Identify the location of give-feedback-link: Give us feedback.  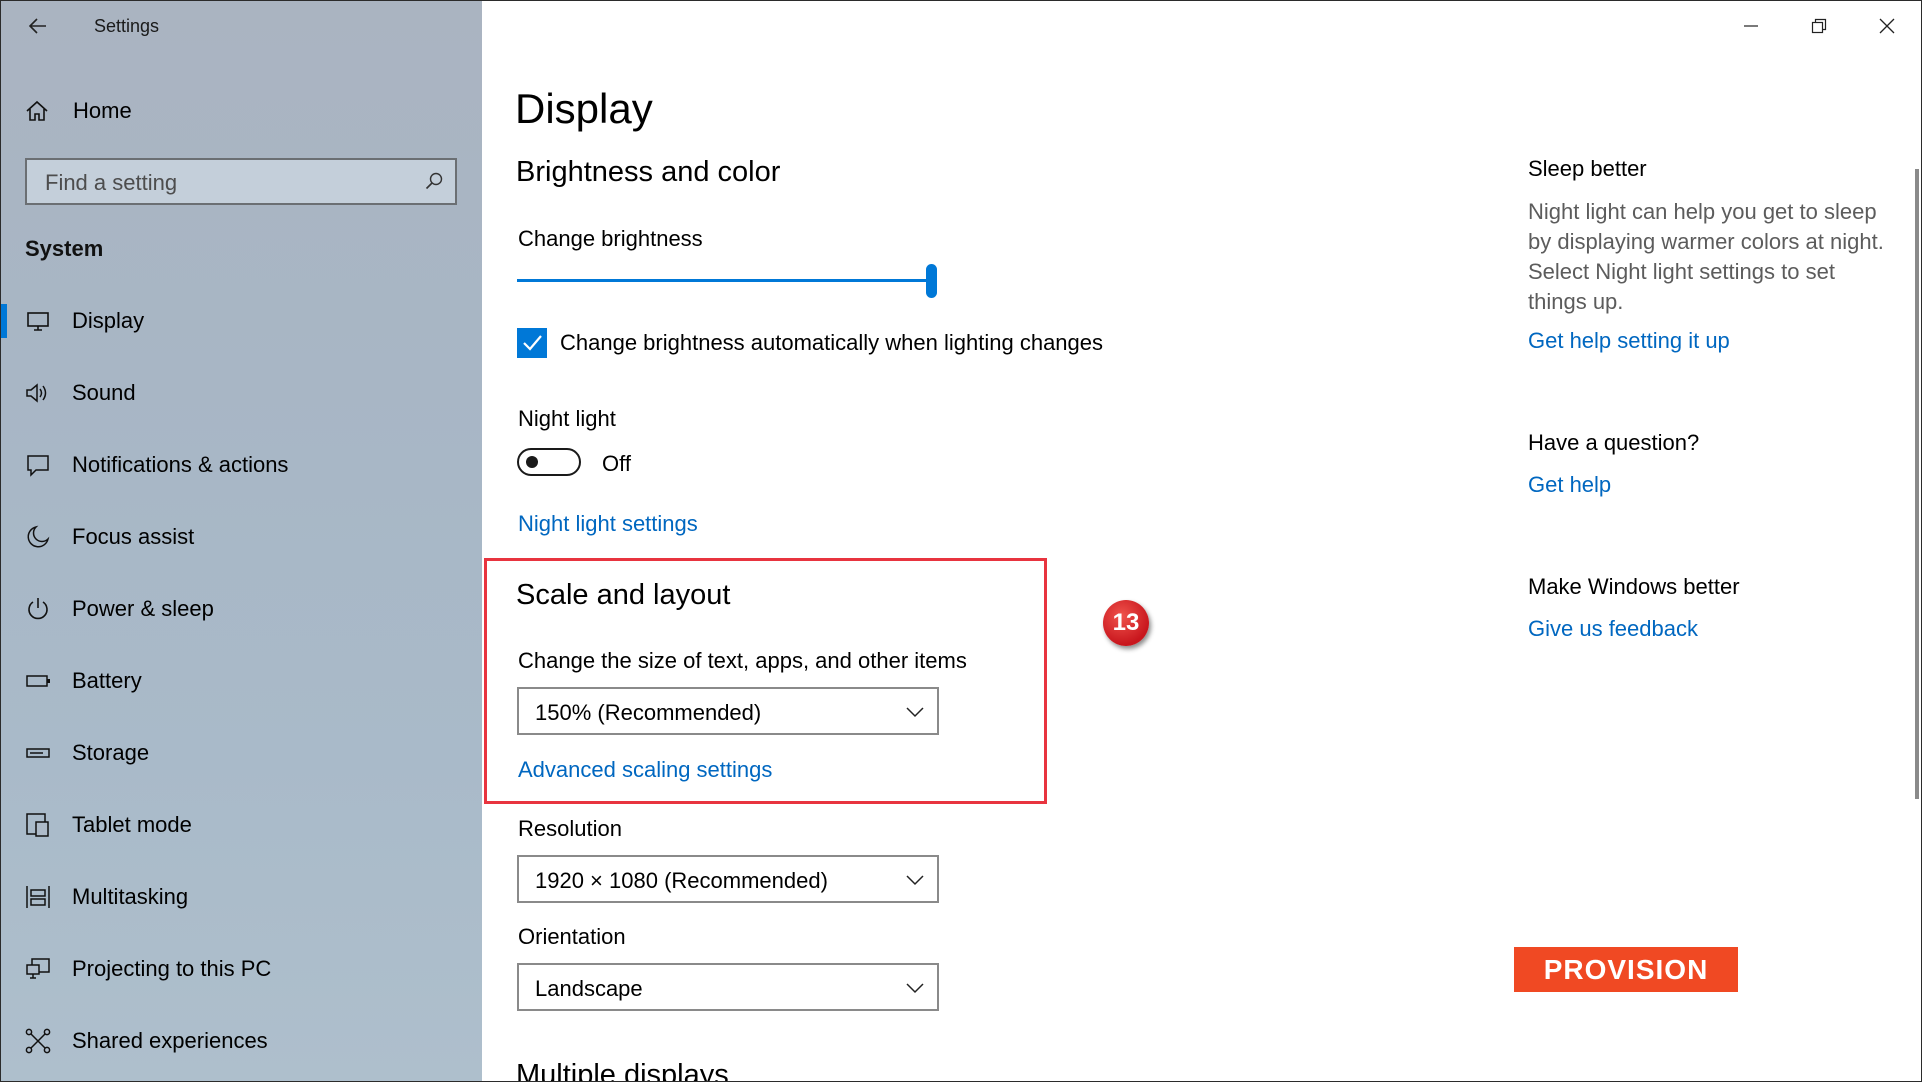
(1613, 629).